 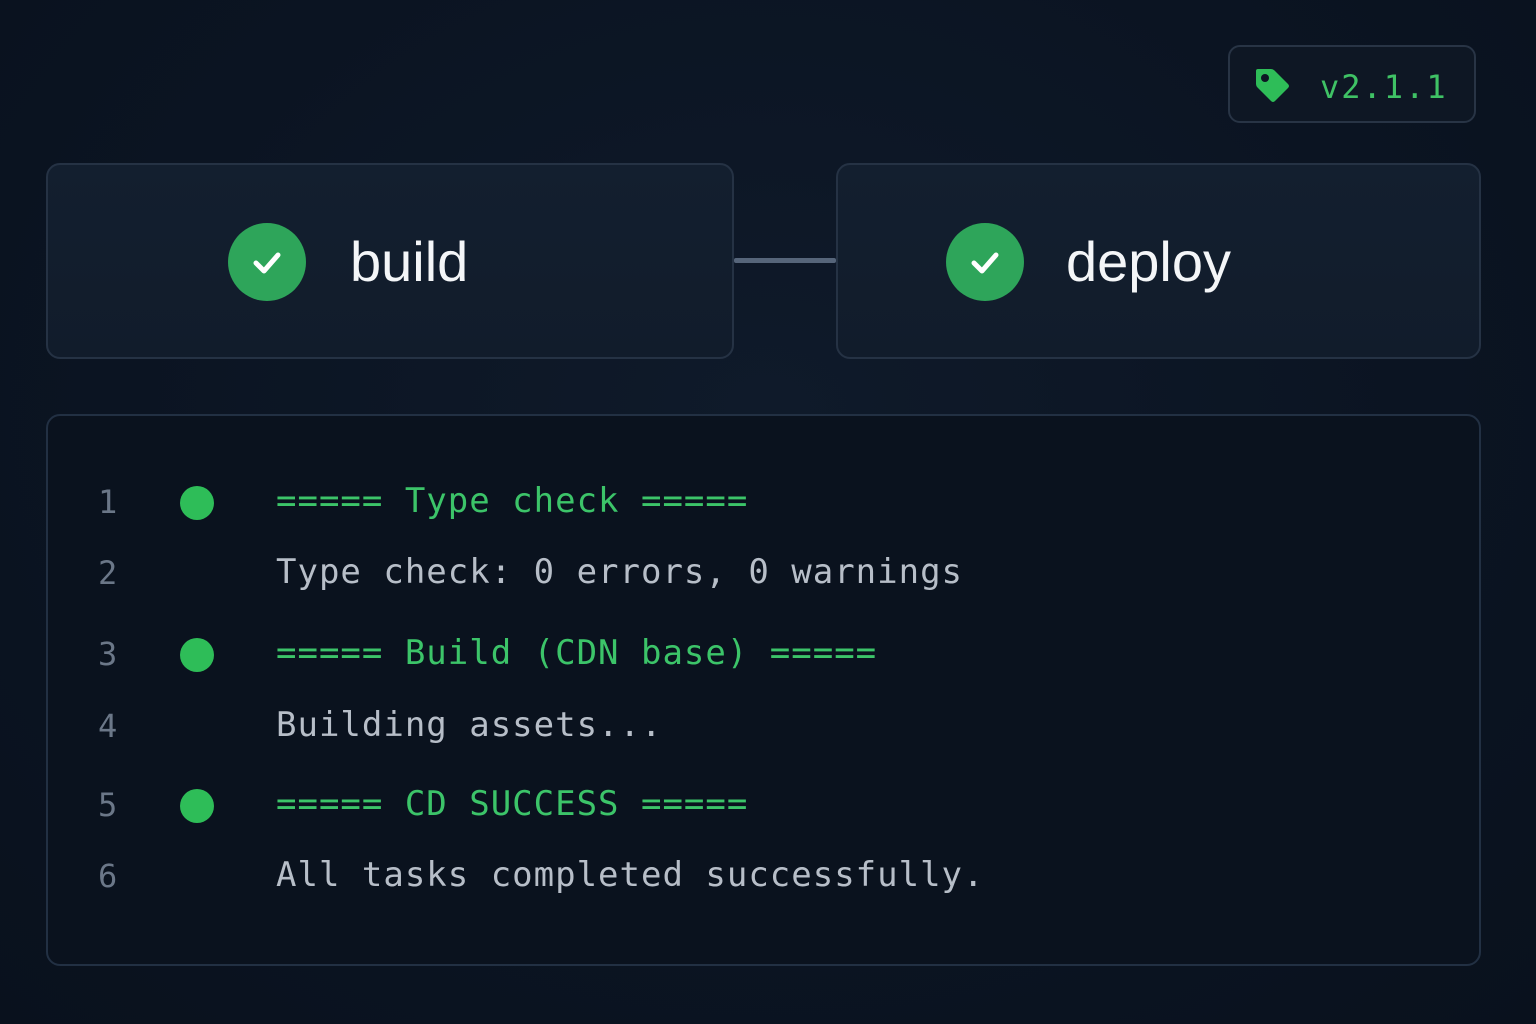 I want to click on line-number: 1, so click(x=108, y=502).